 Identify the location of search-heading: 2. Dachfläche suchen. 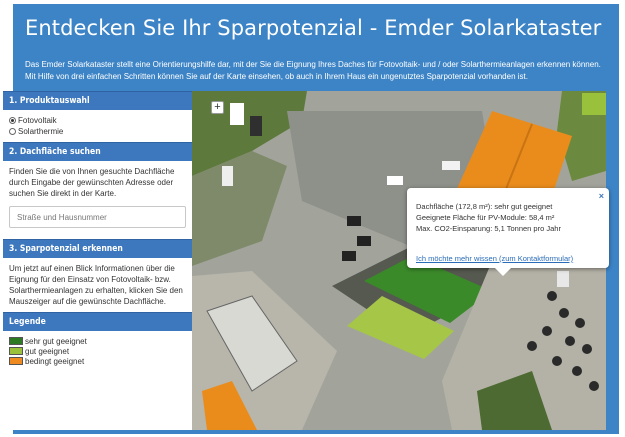
(97, 151).